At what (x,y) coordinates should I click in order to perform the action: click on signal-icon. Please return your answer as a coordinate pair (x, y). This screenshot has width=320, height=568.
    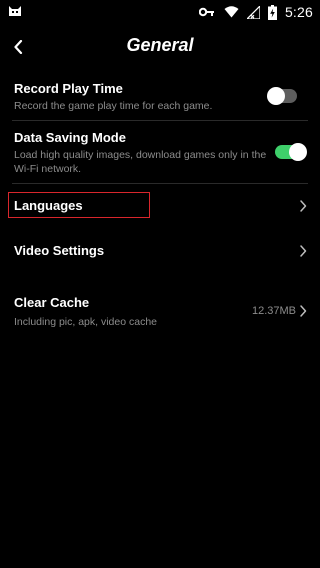
    Looking at the image, I should click on (253, 12).